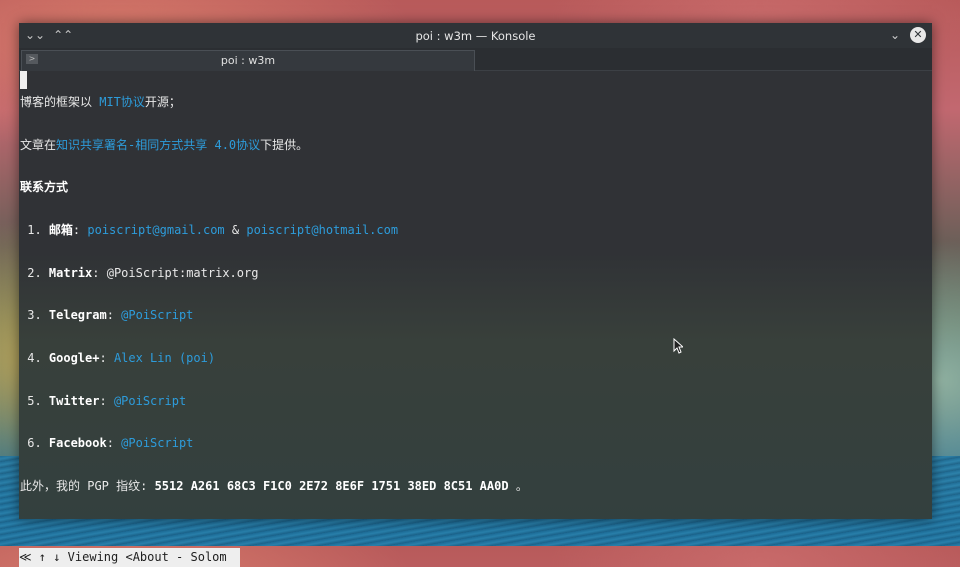 Image resolution: width=960 pixels, height=567 pixels. I want to click on facebook-link: @PoiScript, so click(157, 443).